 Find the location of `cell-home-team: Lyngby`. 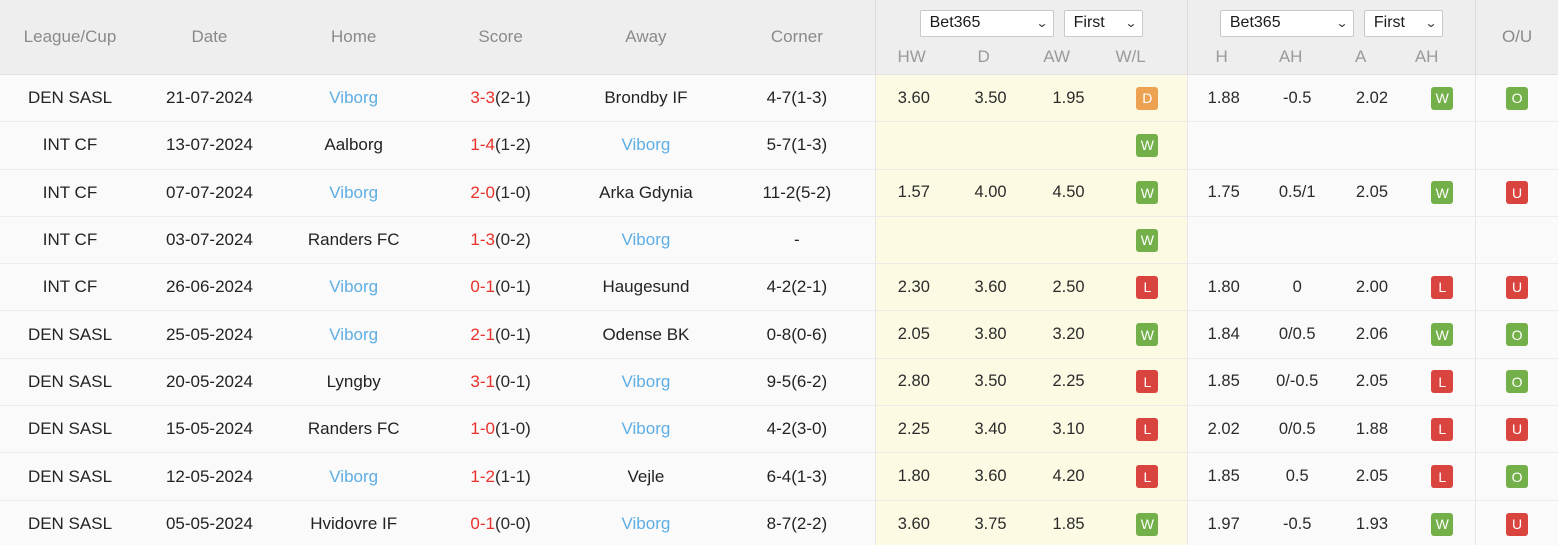

cell-home-team: Lyngby is located at coordinates (353, 382).